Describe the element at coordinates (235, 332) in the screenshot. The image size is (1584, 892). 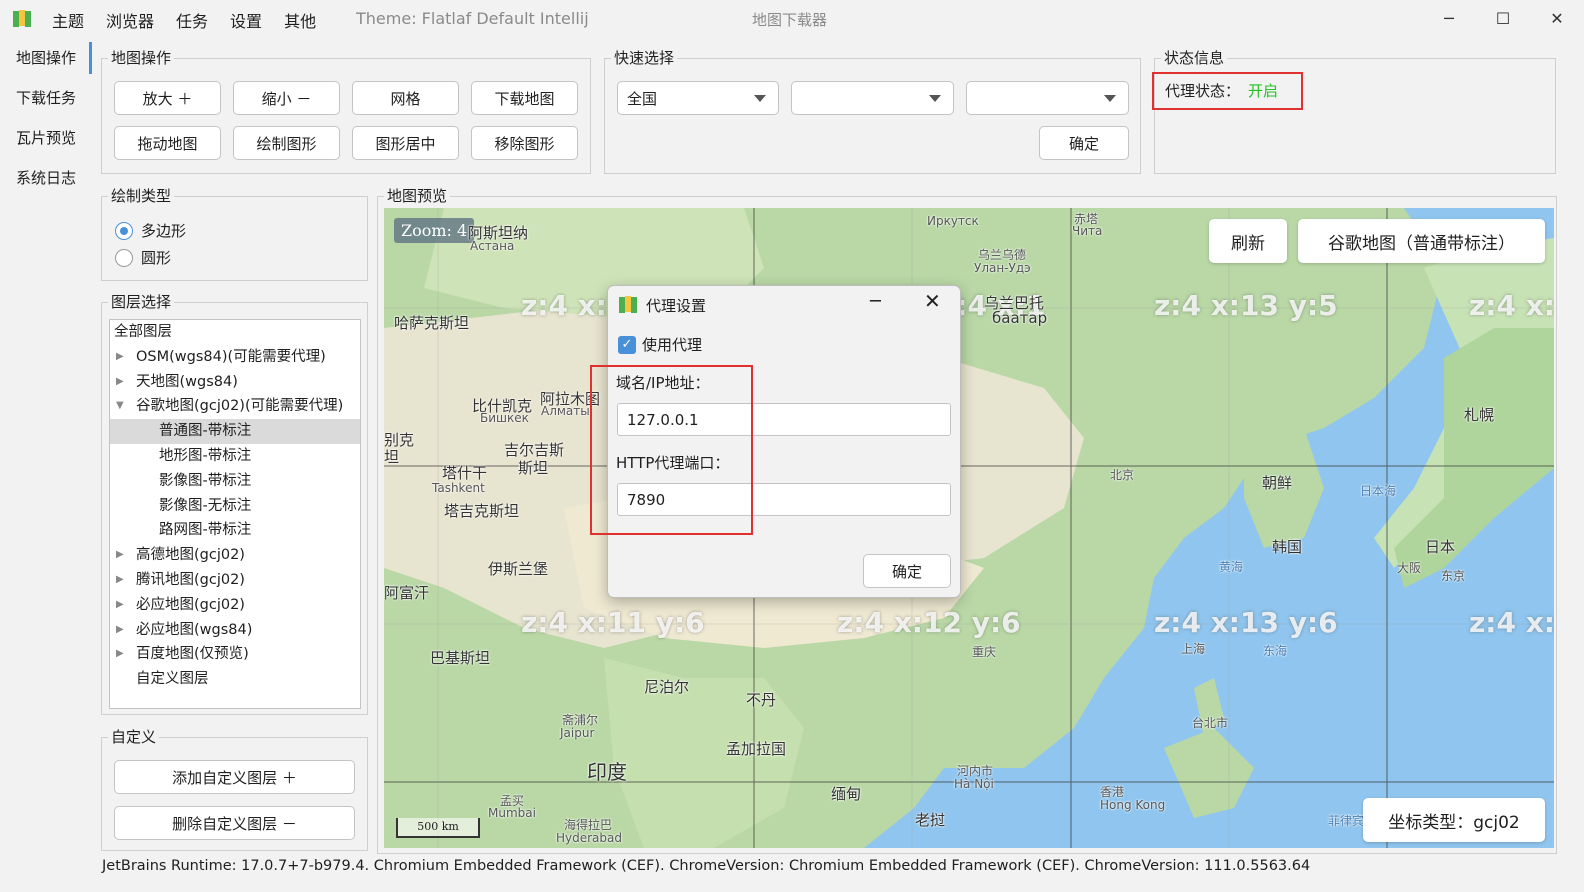
I see `tree-row: 全部图层` at that location.